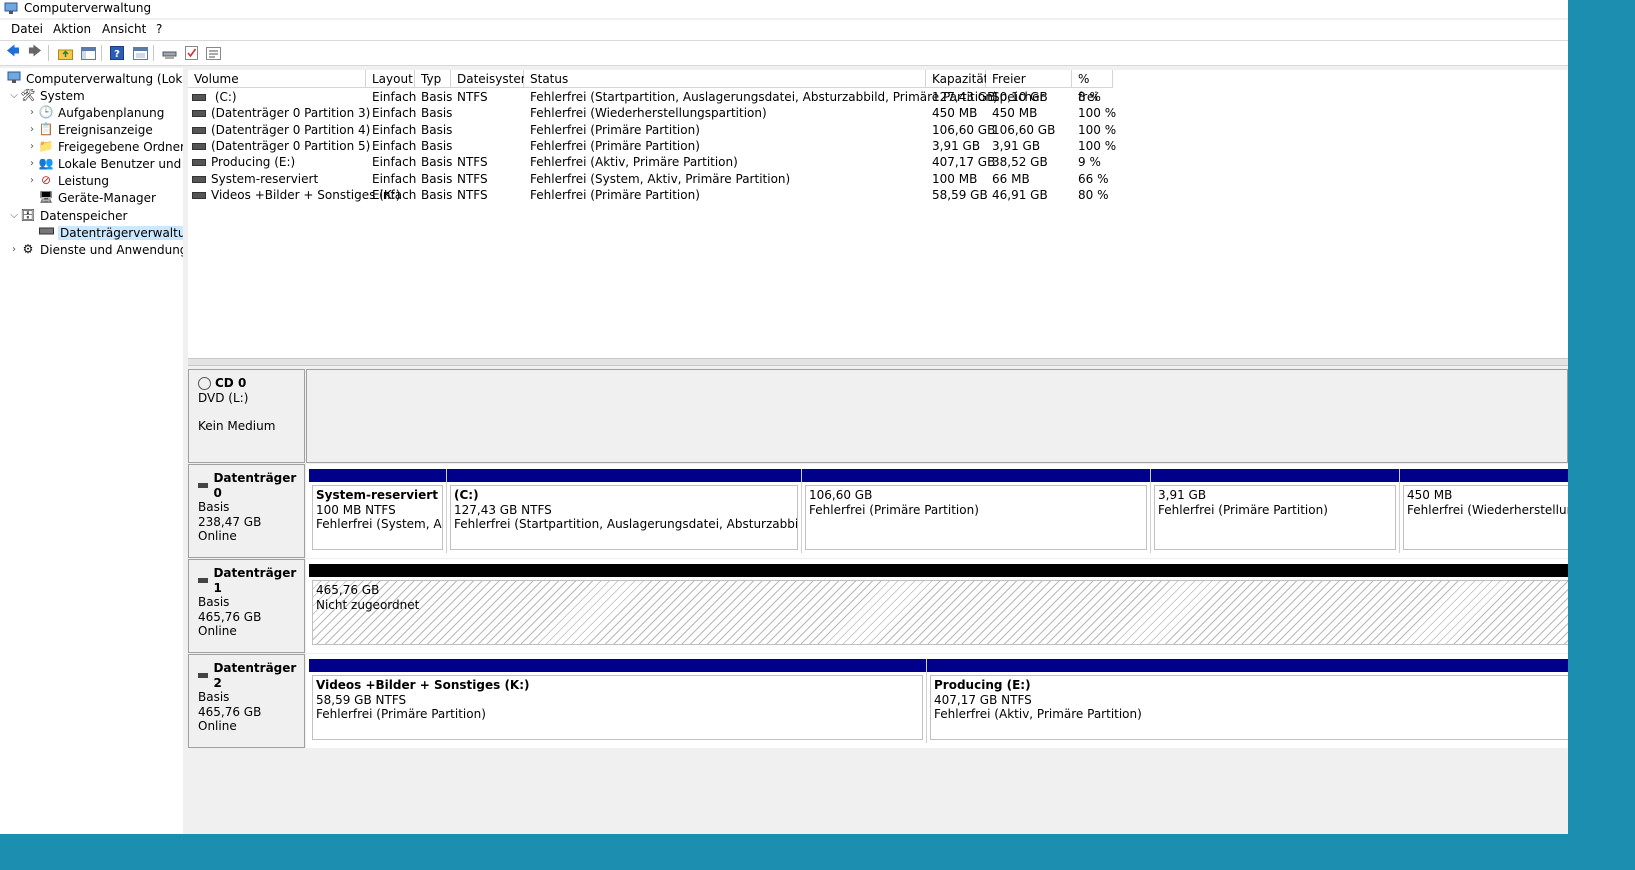 This screenshot has height=870, width=1635. Describe the element at coordinates (213, 53) in the screenshot. I see `list-icon` at that location.